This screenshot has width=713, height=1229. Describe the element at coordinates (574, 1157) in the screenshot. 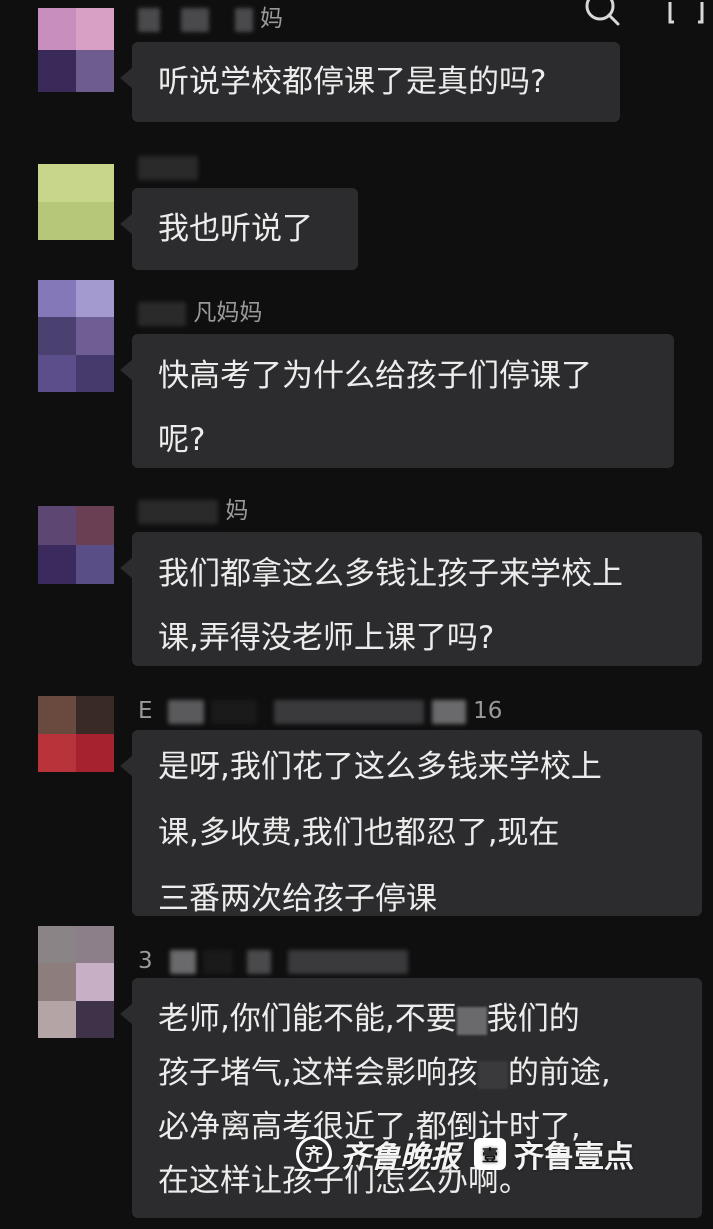

I see `app-text: 齐鲁壹点` at that location.